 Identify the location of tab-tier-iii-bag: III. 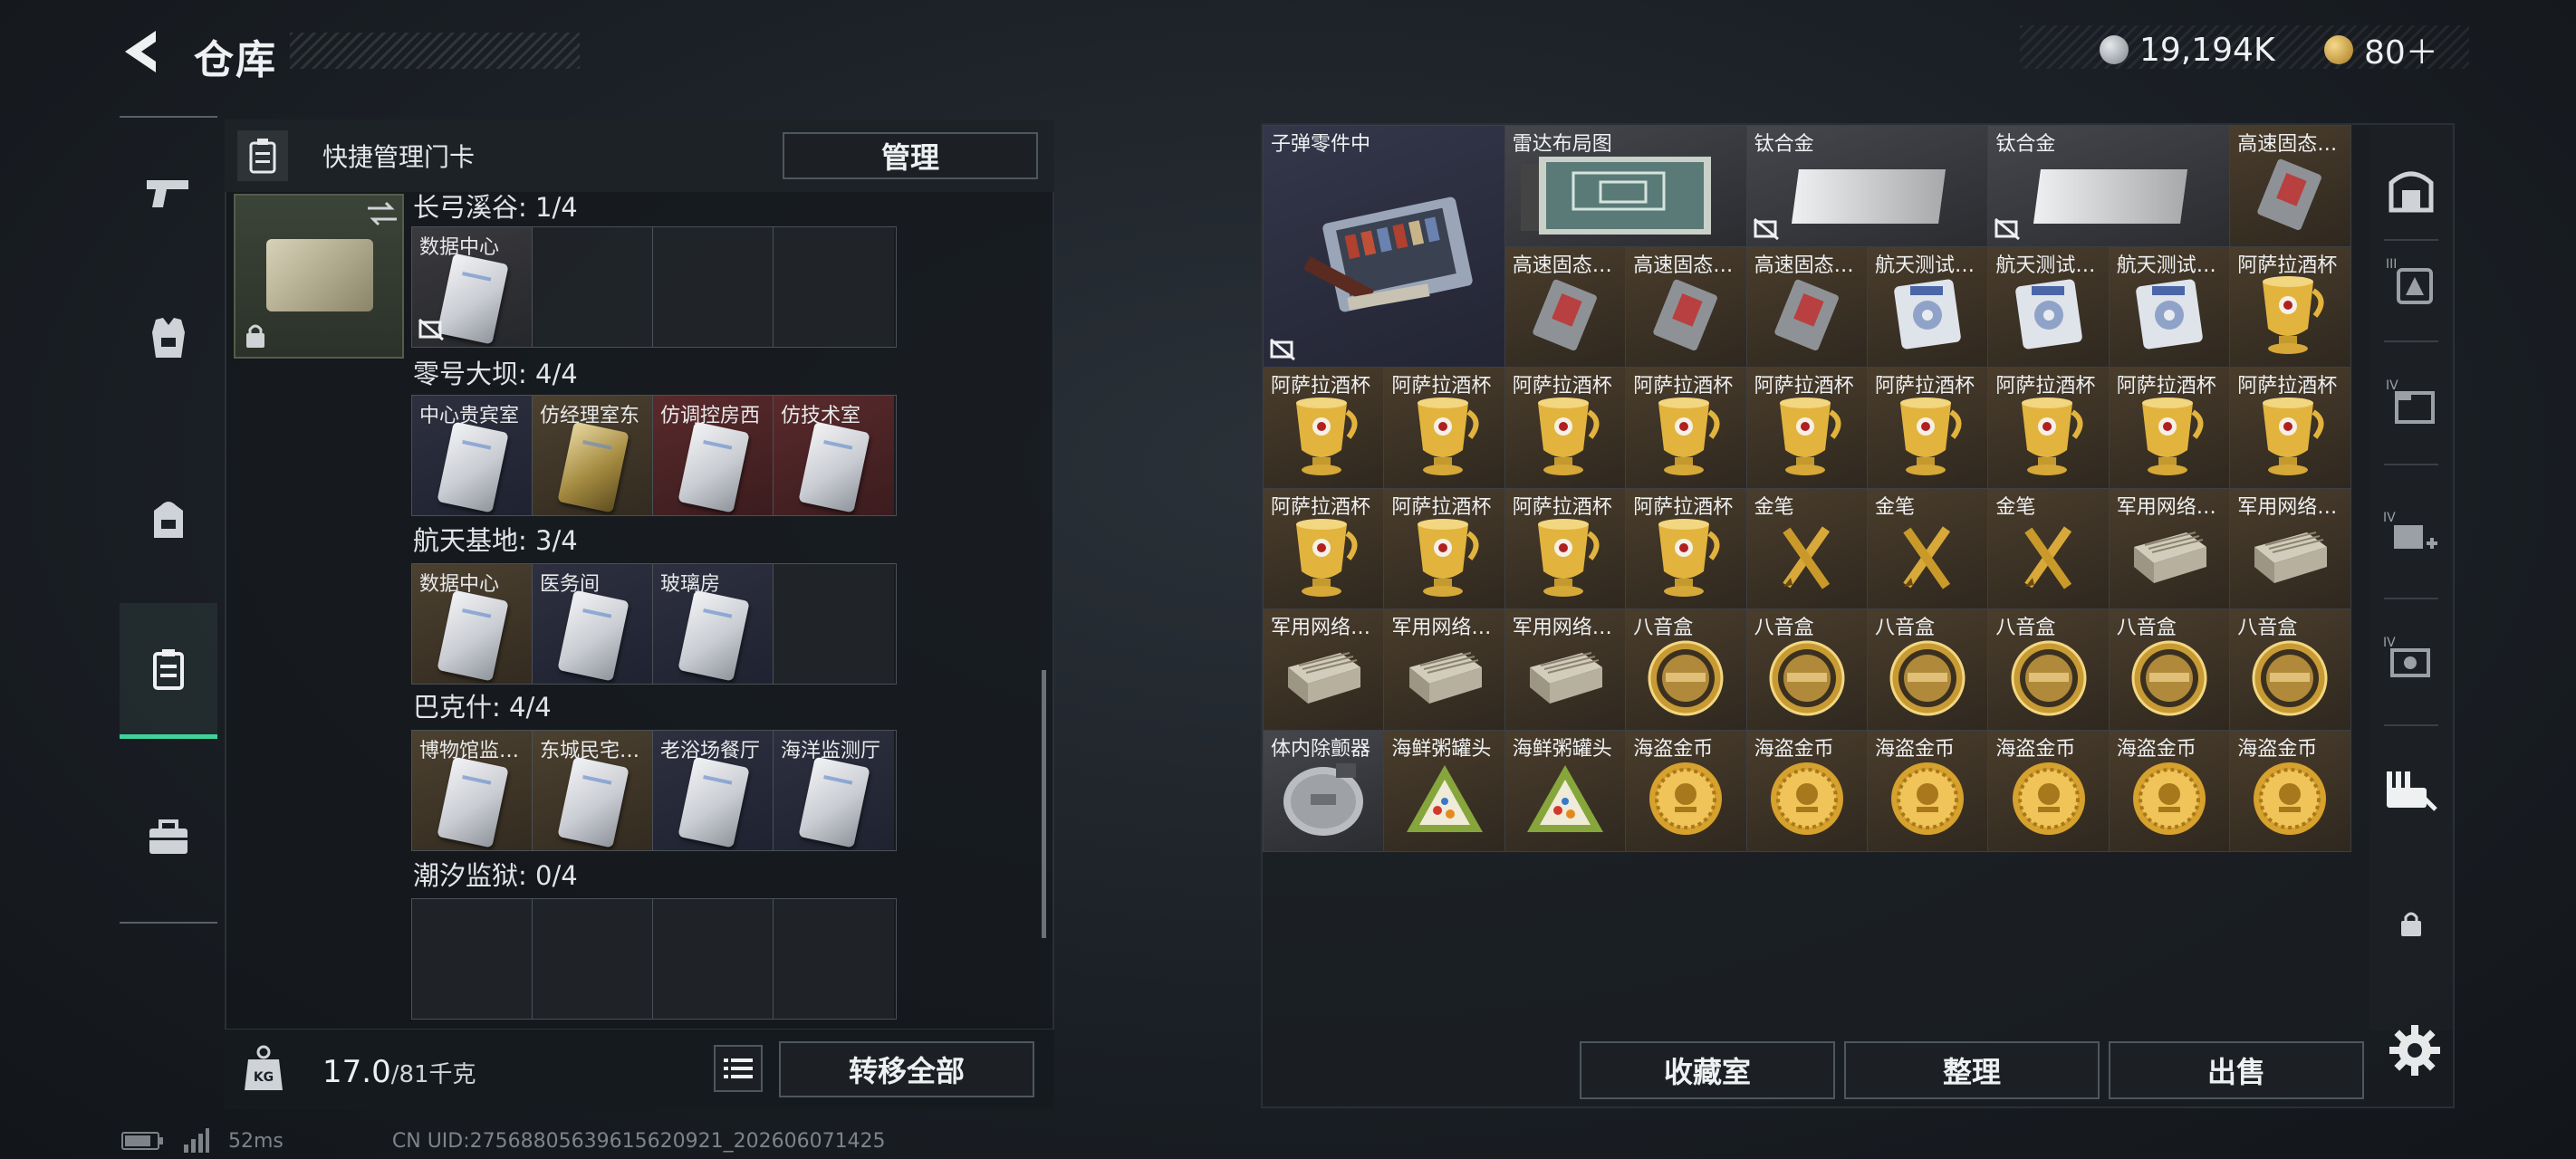
(2411, 283).